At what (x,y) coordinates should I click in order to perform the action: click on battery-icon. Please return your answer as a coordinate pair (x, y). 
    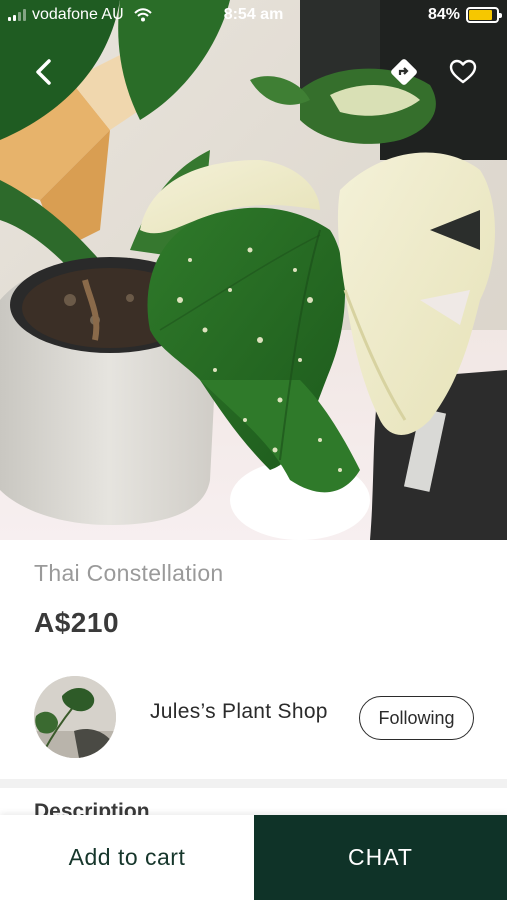
    Looking at the image, I should click on (484, 15).